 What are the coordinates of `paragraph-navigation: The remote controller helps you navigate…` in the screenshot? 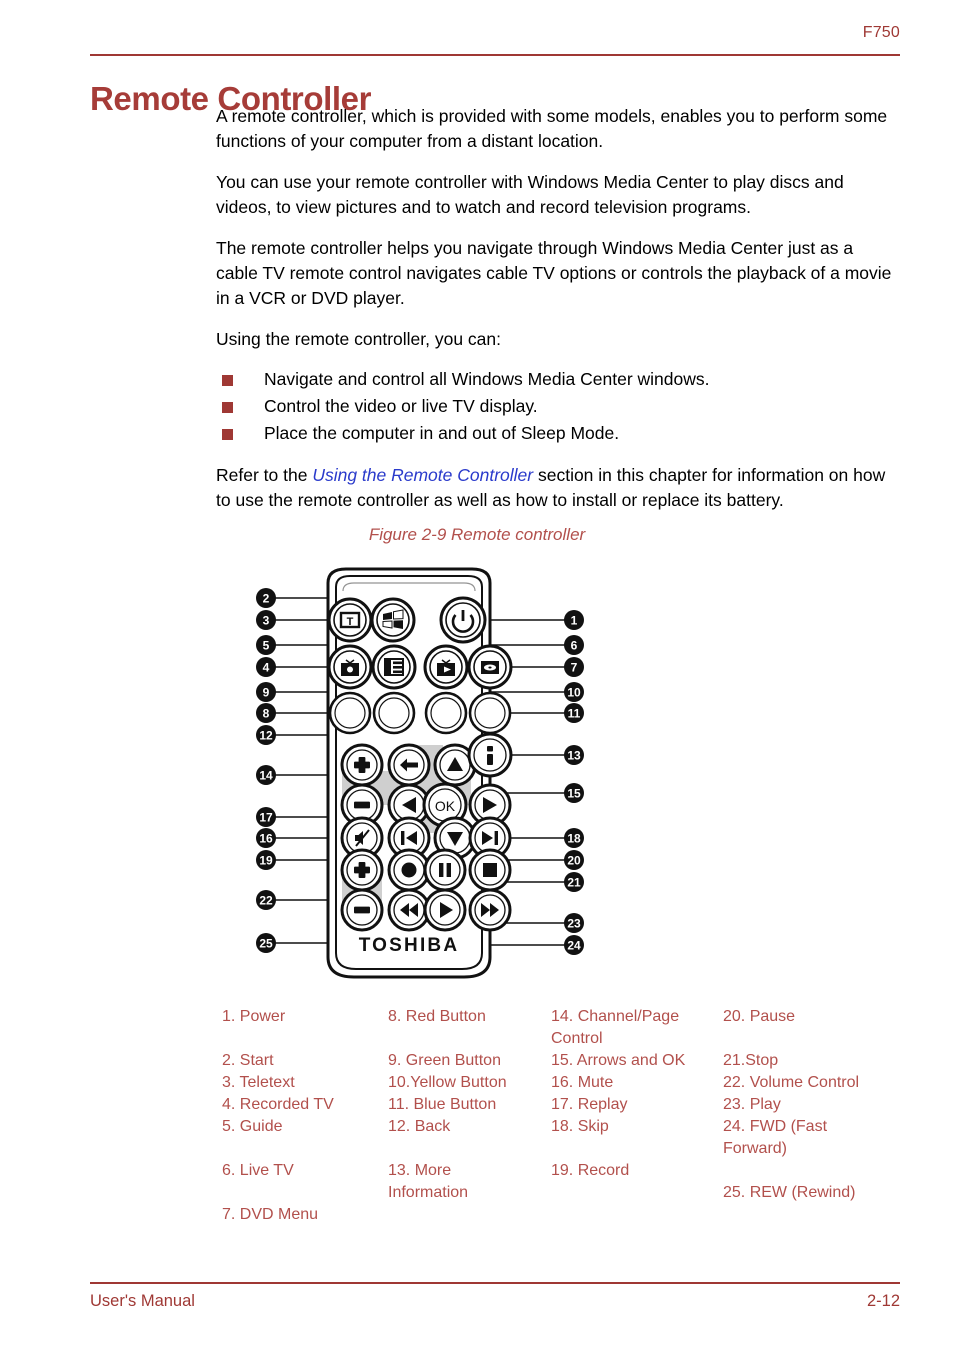 It's located at (554, 273).